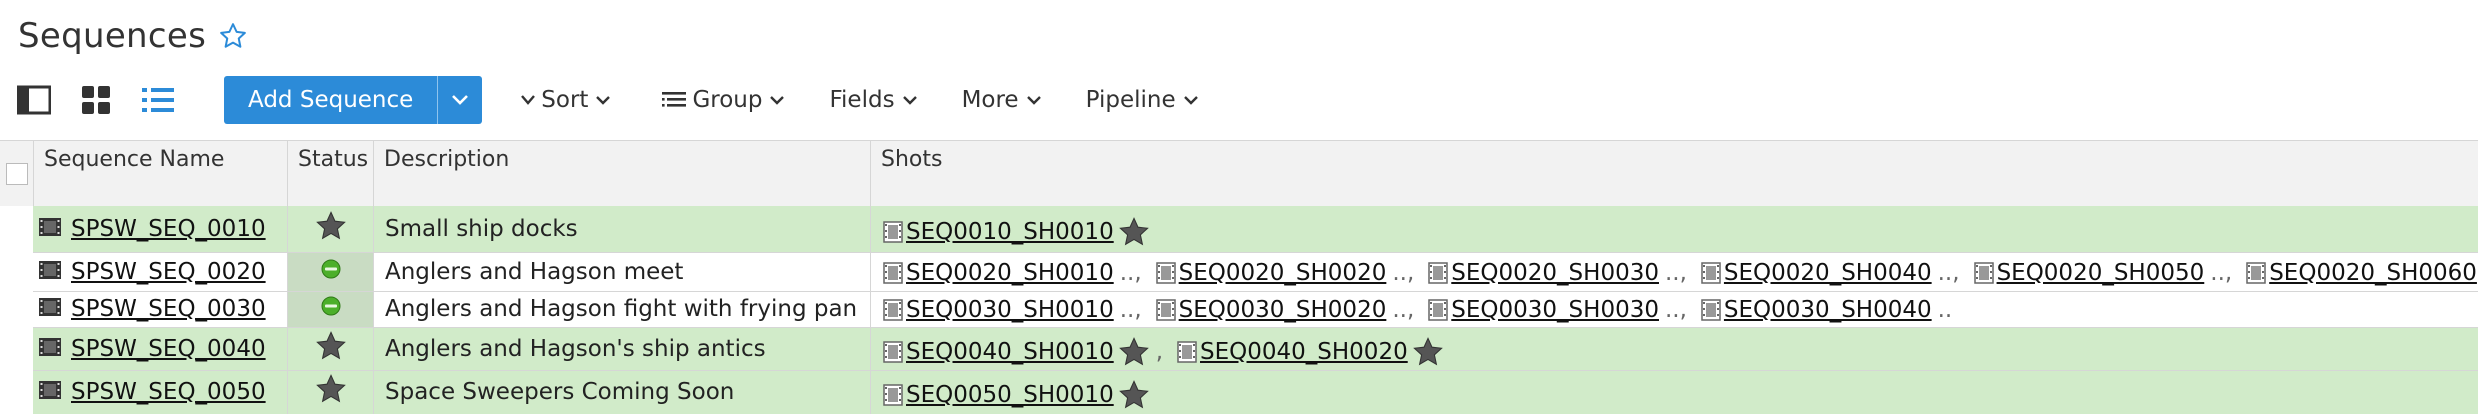 This screenshot has width=2478, height=416. Describe the element at coordinates (330, 174) in the screenshot. I see `column-header-status: Status` at that location.